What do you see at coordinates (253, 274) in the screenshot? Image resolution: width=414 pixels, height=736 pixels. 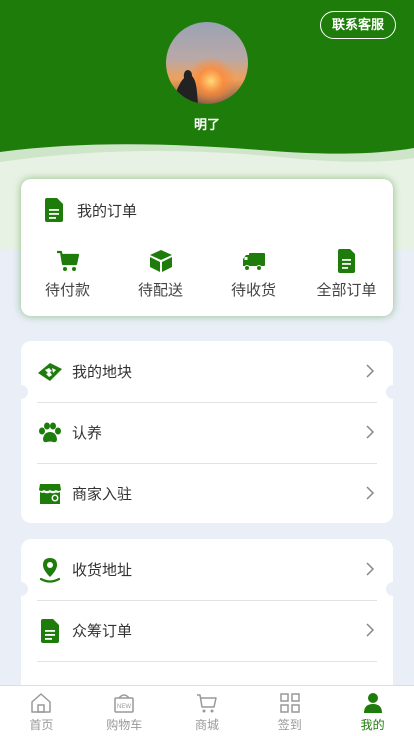 I see `order-pending-receipt: 待收货` at bounding box center [253, 274].